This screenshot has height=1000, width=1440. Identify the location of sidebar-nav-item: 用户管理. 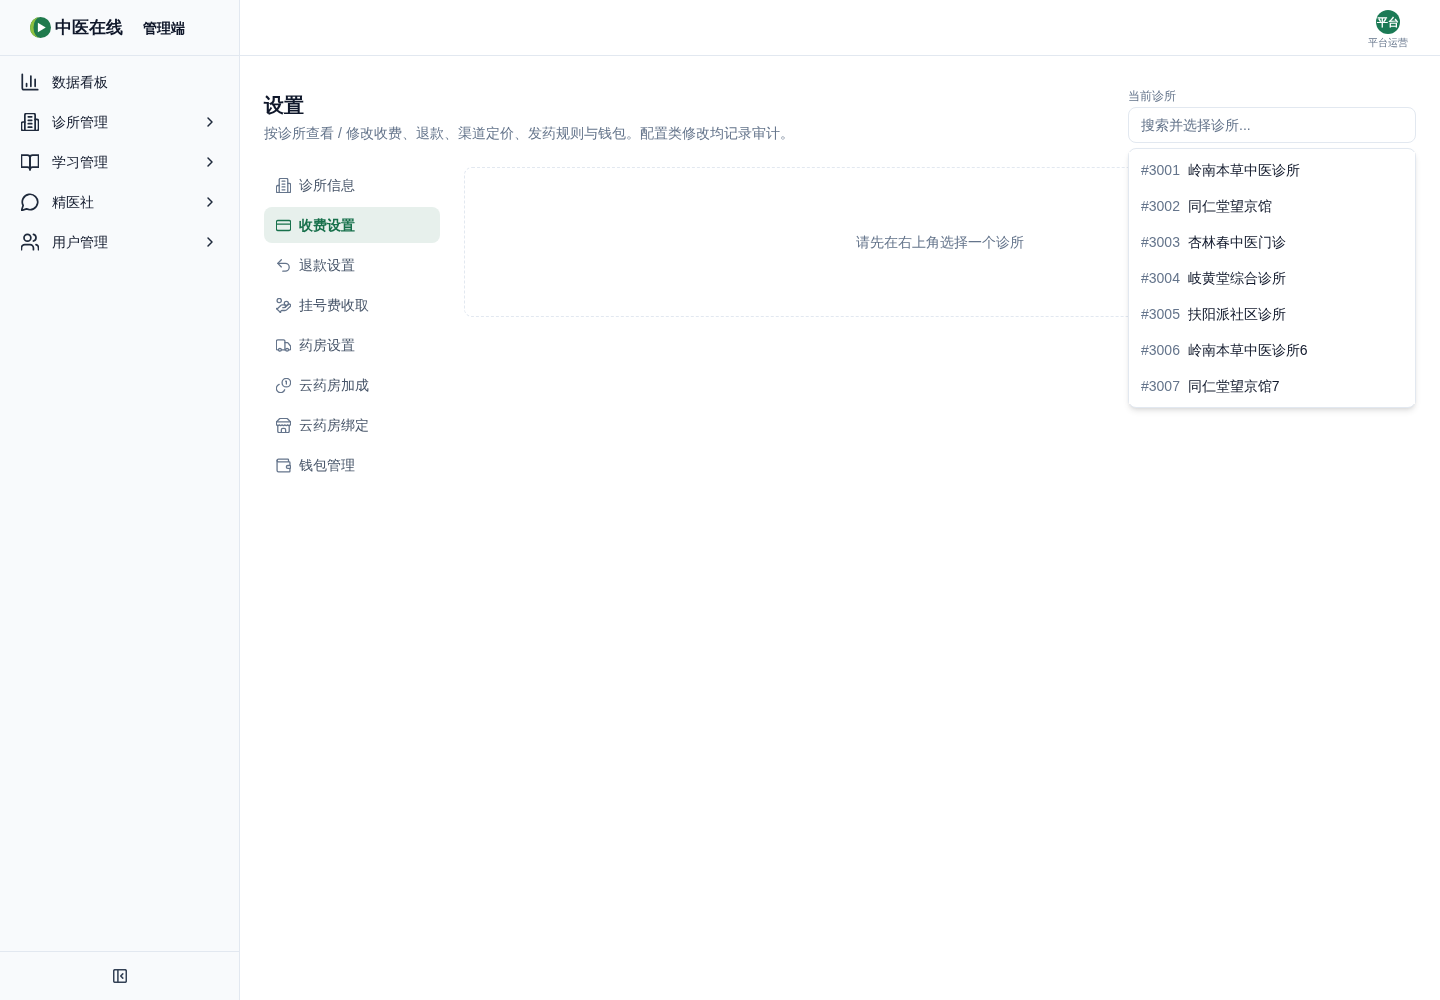
(119, 242).